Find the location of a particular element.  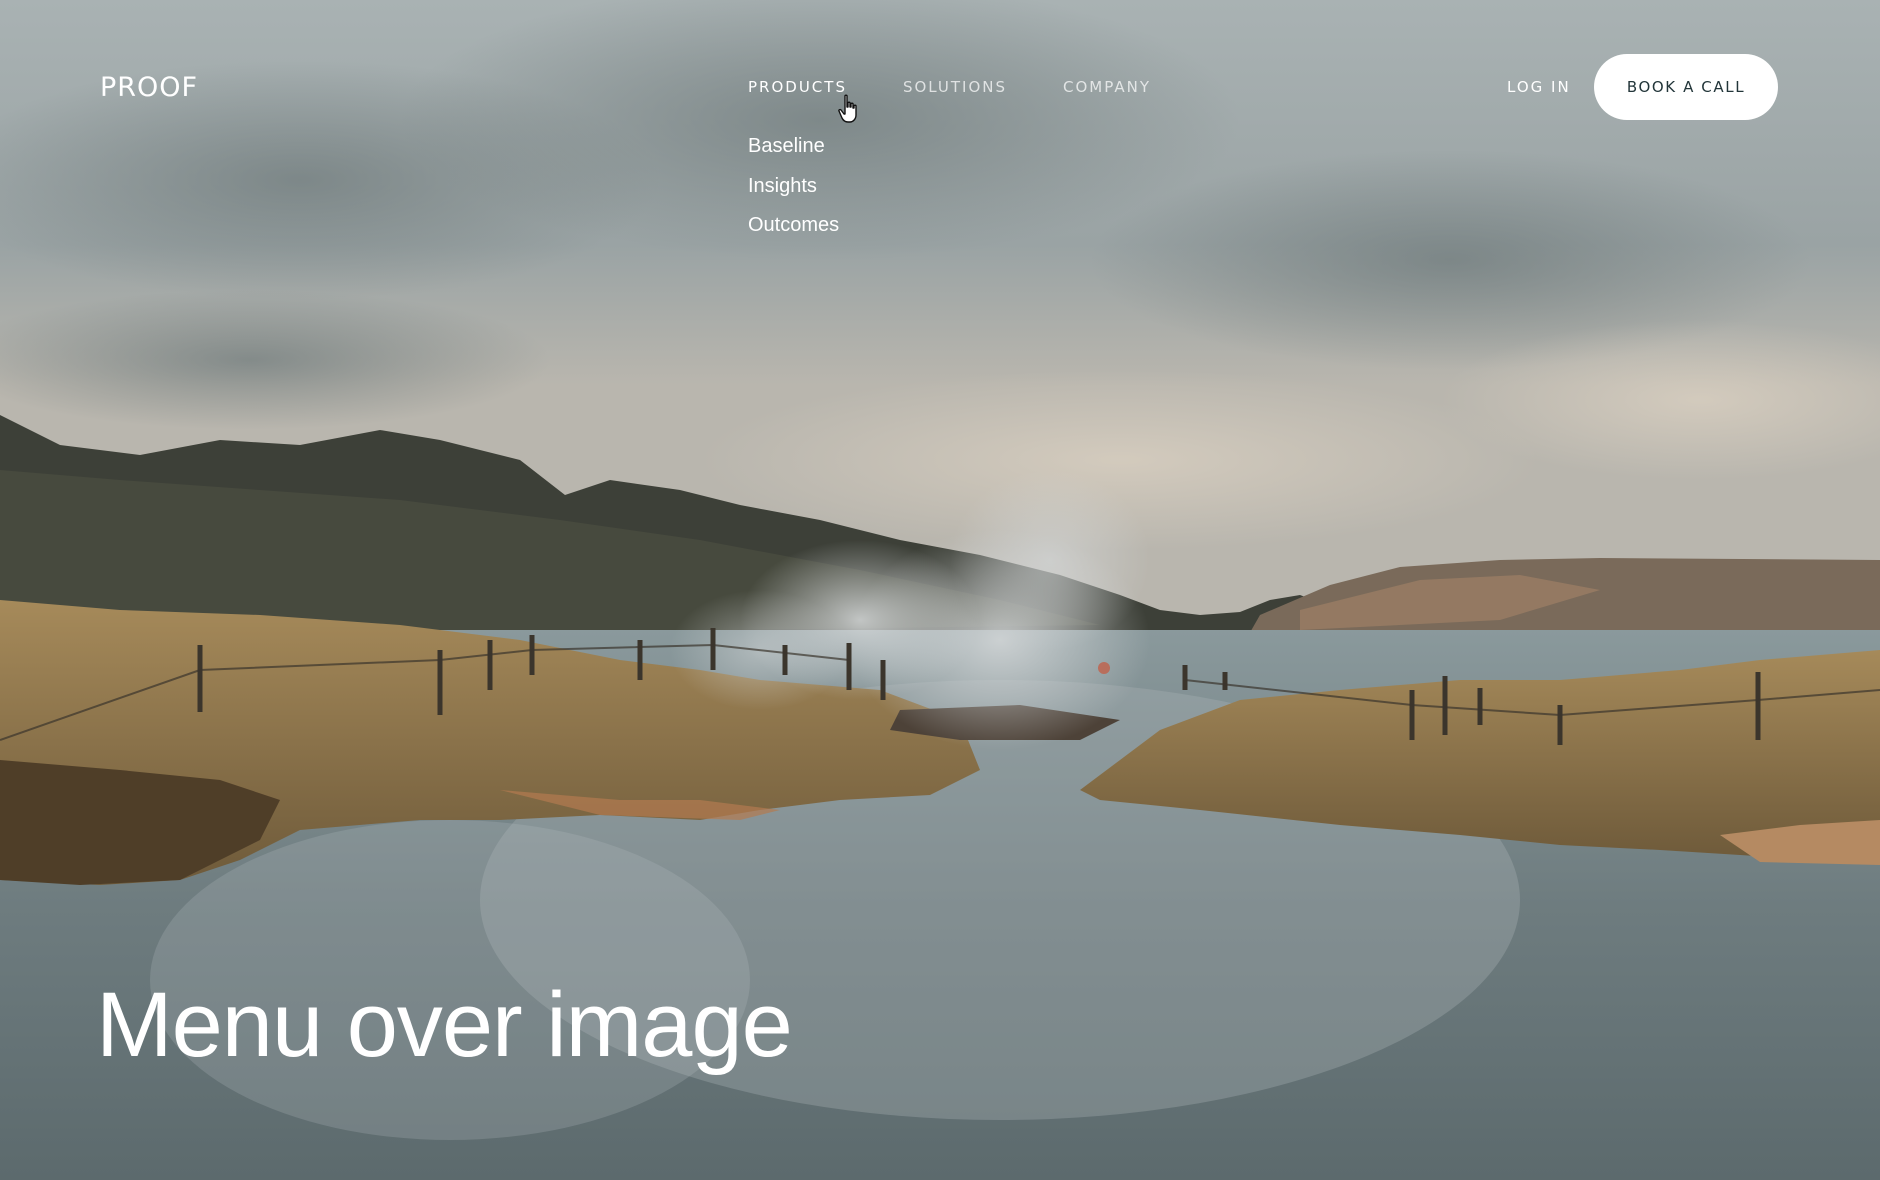

menu-item-outcomes: Outcomes is located at coordinates (793, 232).